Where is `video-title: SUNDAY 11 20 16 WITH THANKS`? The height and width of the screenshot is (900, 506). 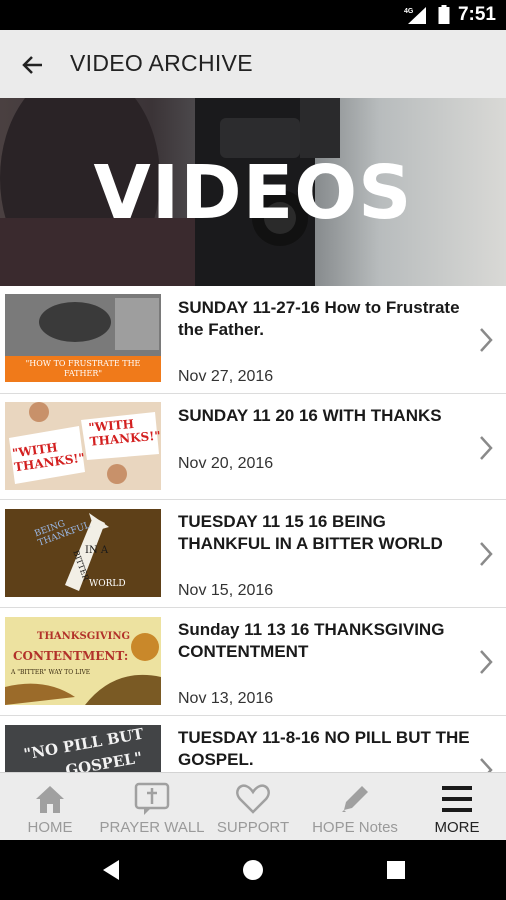
video-title: SUNDAY 11 20 16 WITH THANKS is located at coordinates (310, 415).